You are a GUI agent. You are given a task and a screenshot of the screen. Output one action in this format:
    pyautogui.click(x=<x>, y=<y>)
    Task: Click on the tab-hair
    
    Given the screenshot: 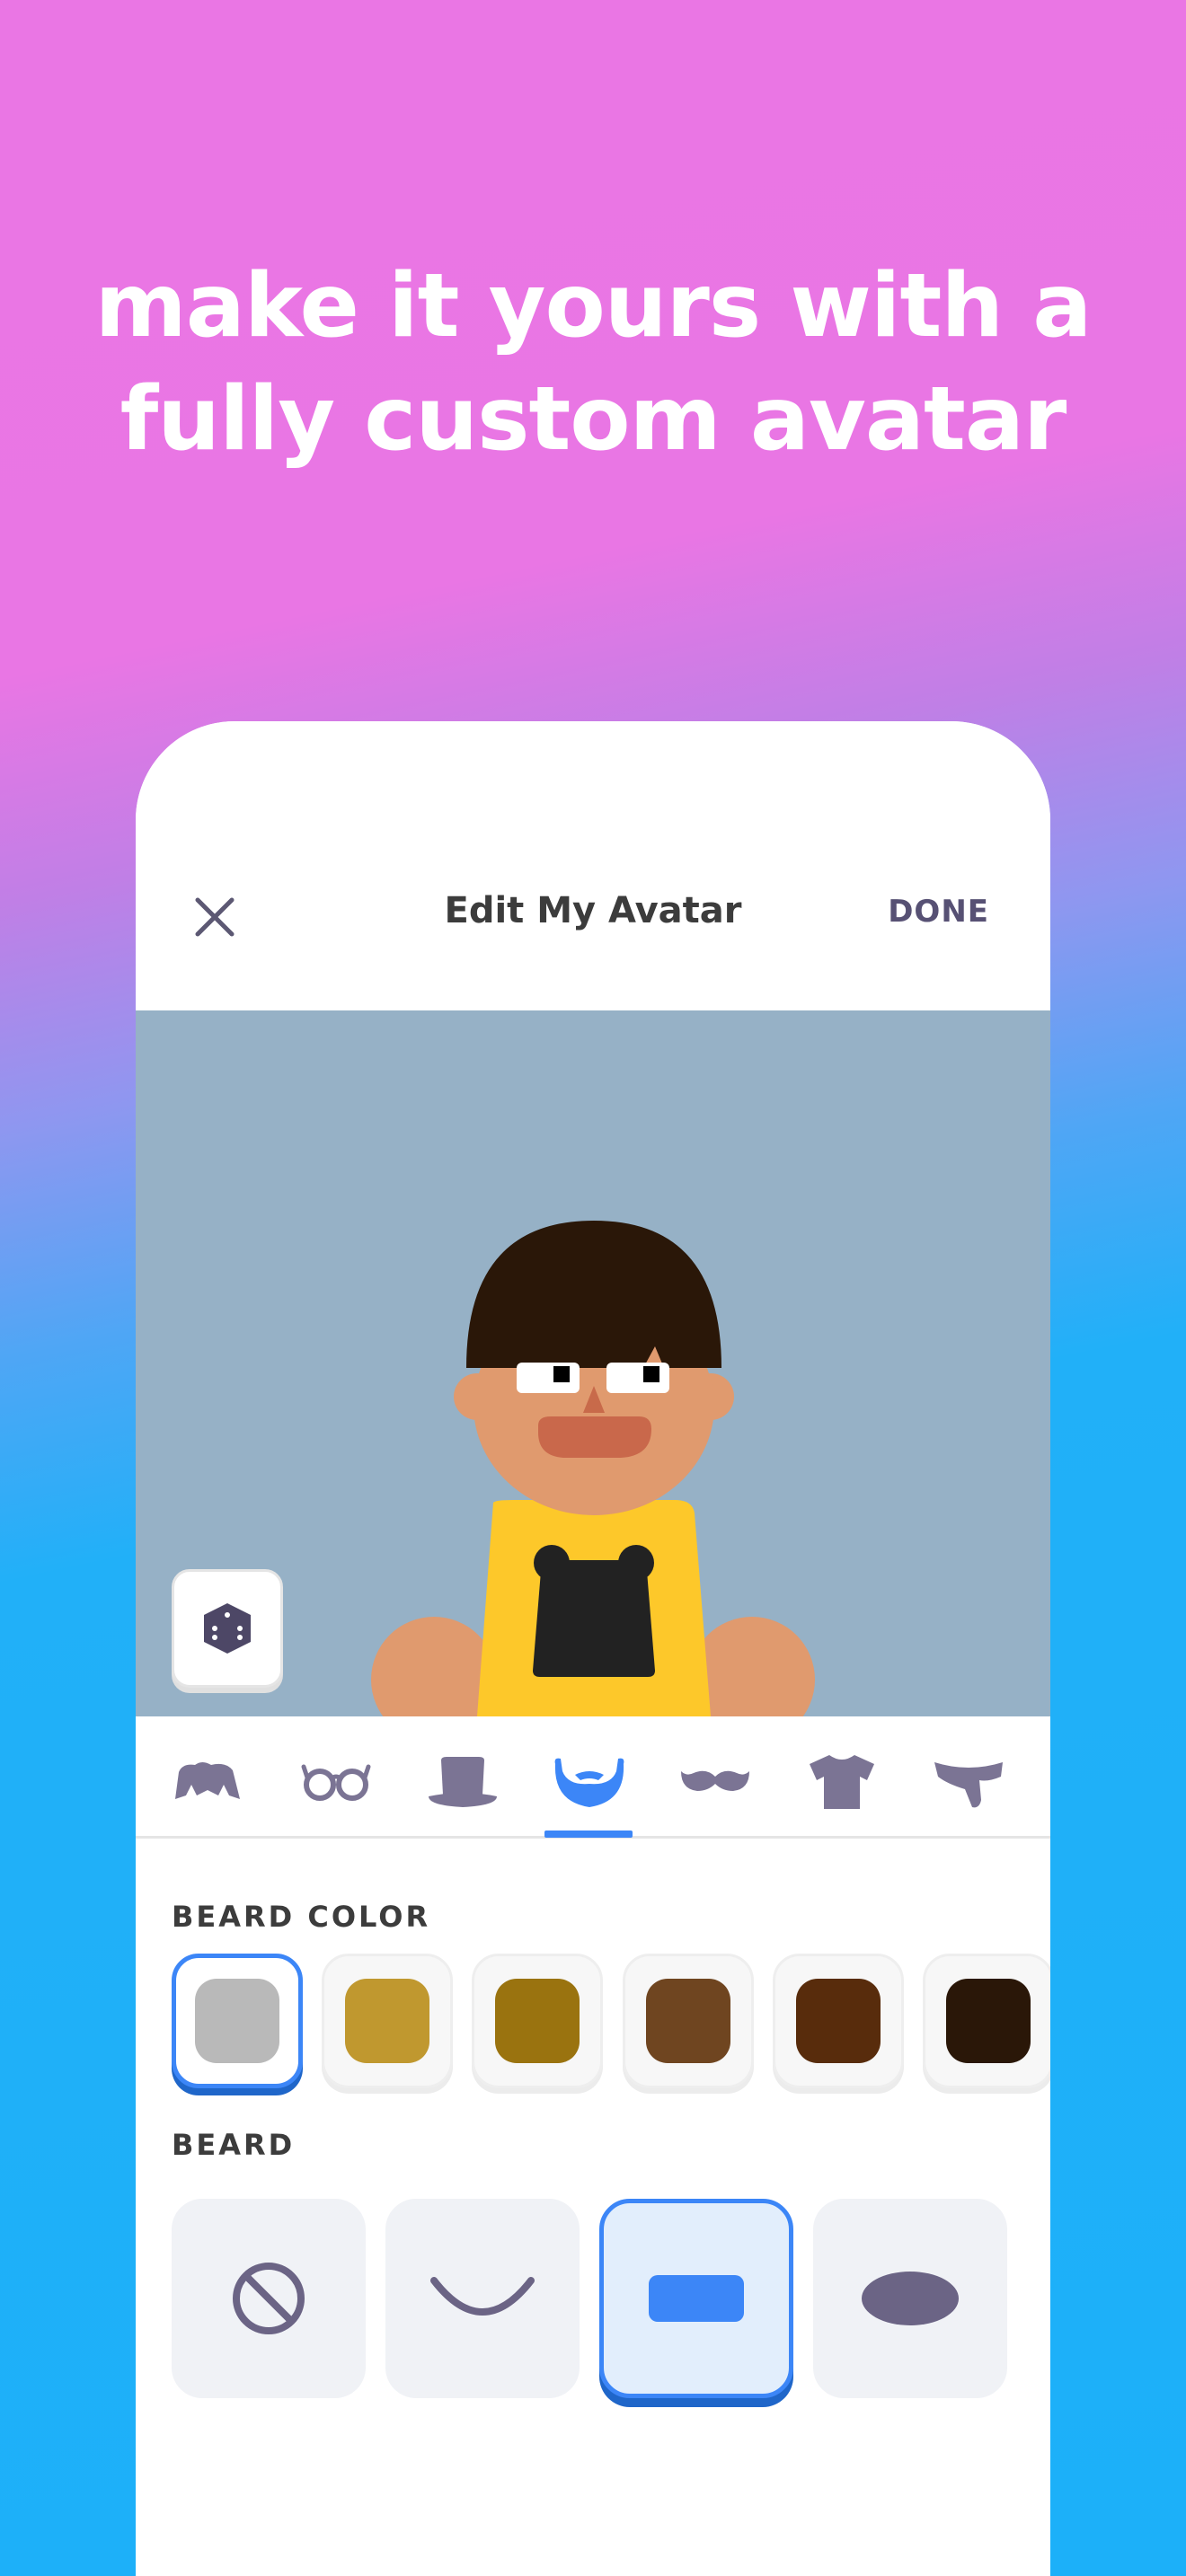 What is the action you would take?
    pyautogui.click(x=207, y=1782)
    